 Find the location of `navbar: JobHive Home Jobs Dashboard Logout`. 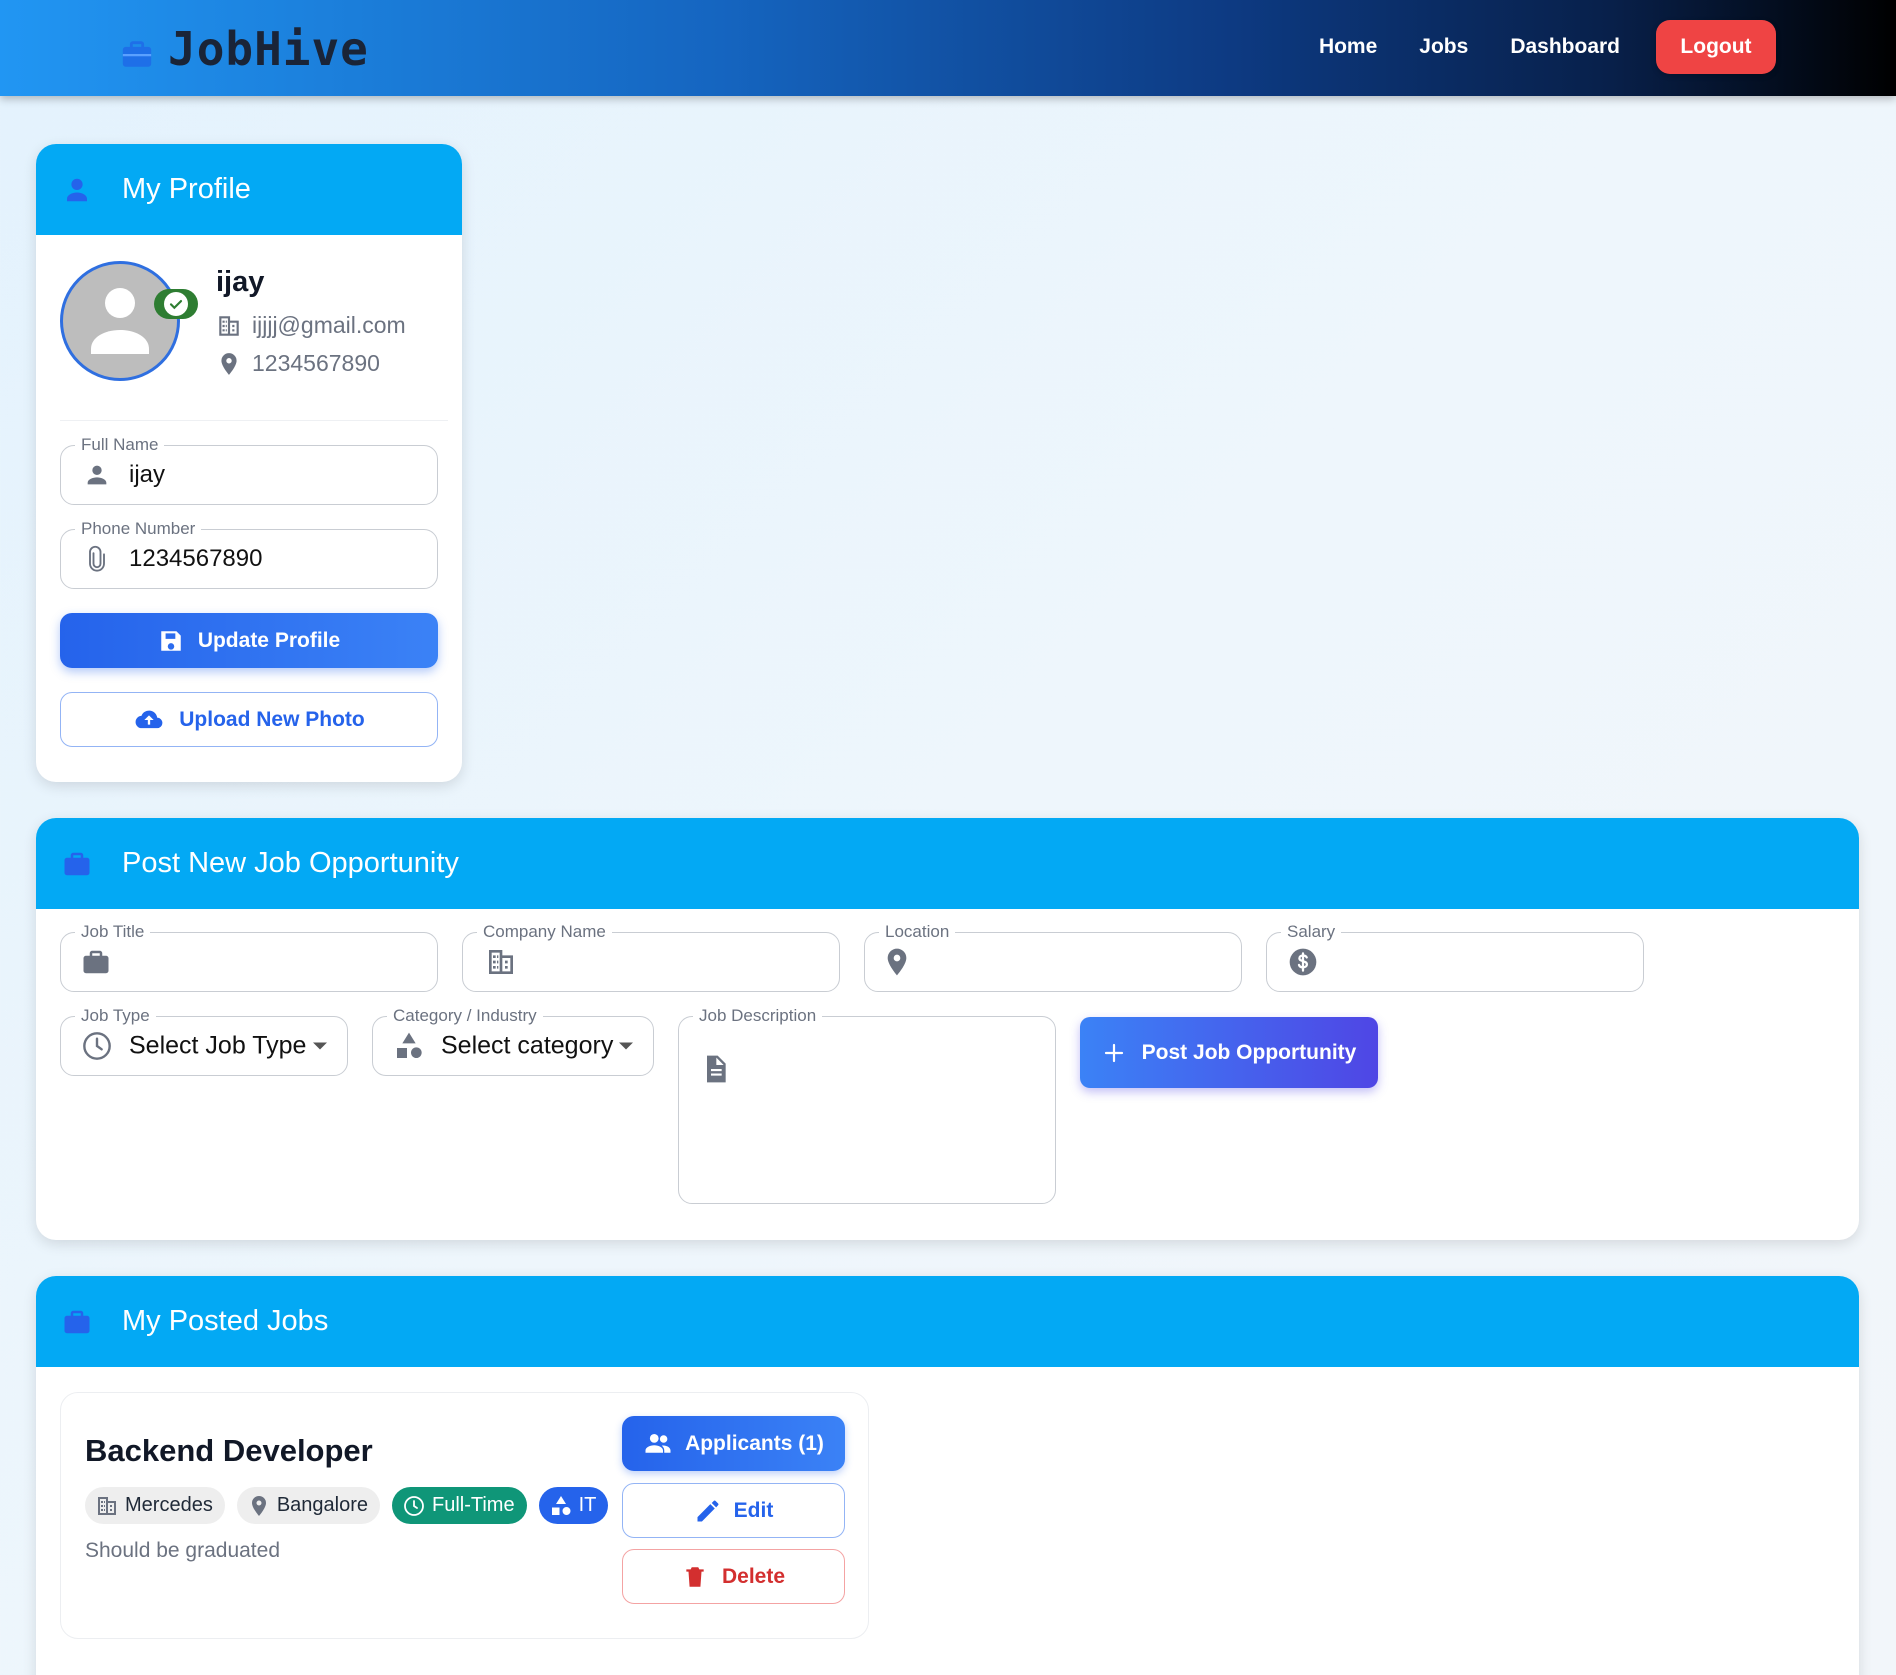

navbar: JobHive Home Jobs Dashboard Logout is located at coordinates (948, 48).